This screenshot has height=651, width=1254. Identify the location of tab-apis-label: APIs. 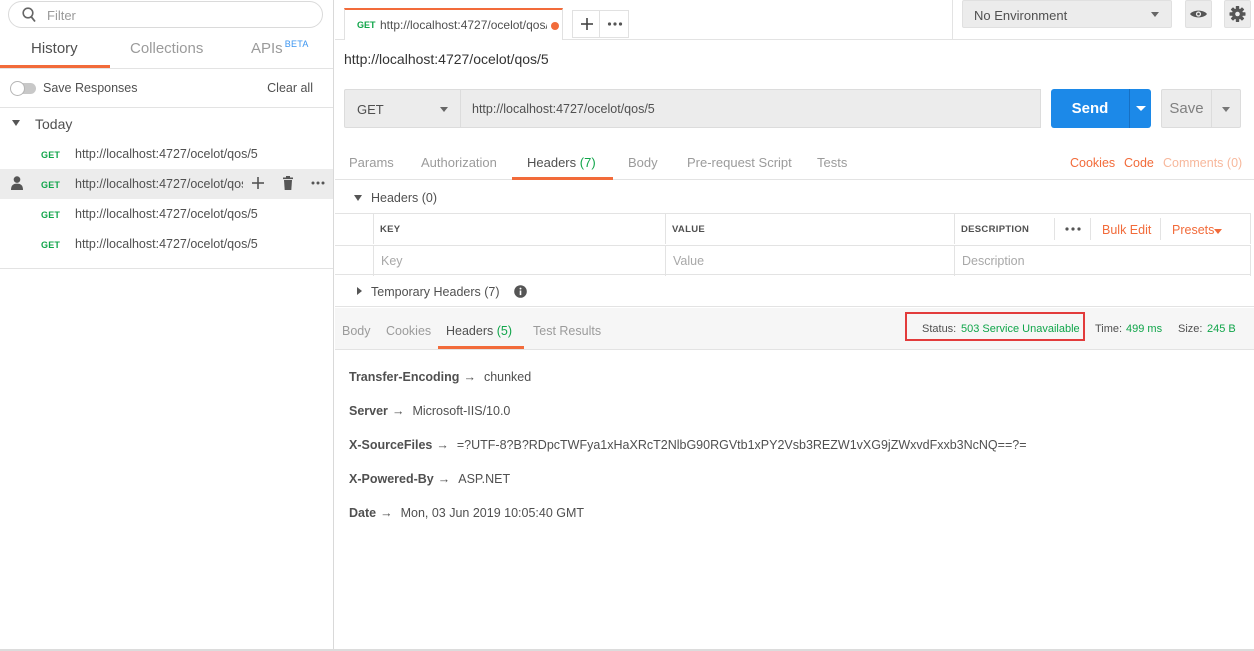
(267, 48).